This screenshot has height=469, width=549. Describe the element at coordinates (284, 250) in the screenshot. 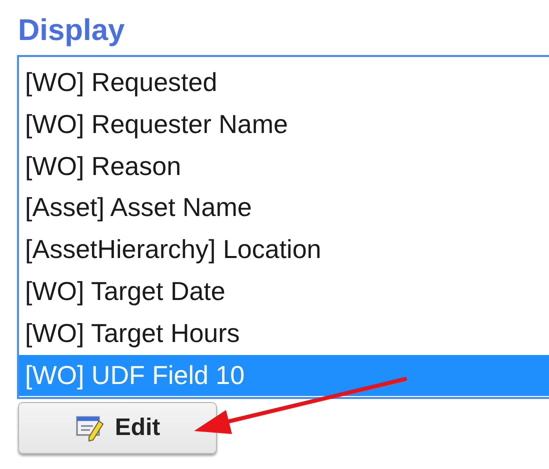

I see `list-item: [AssetHierarchy] Location` at that location.